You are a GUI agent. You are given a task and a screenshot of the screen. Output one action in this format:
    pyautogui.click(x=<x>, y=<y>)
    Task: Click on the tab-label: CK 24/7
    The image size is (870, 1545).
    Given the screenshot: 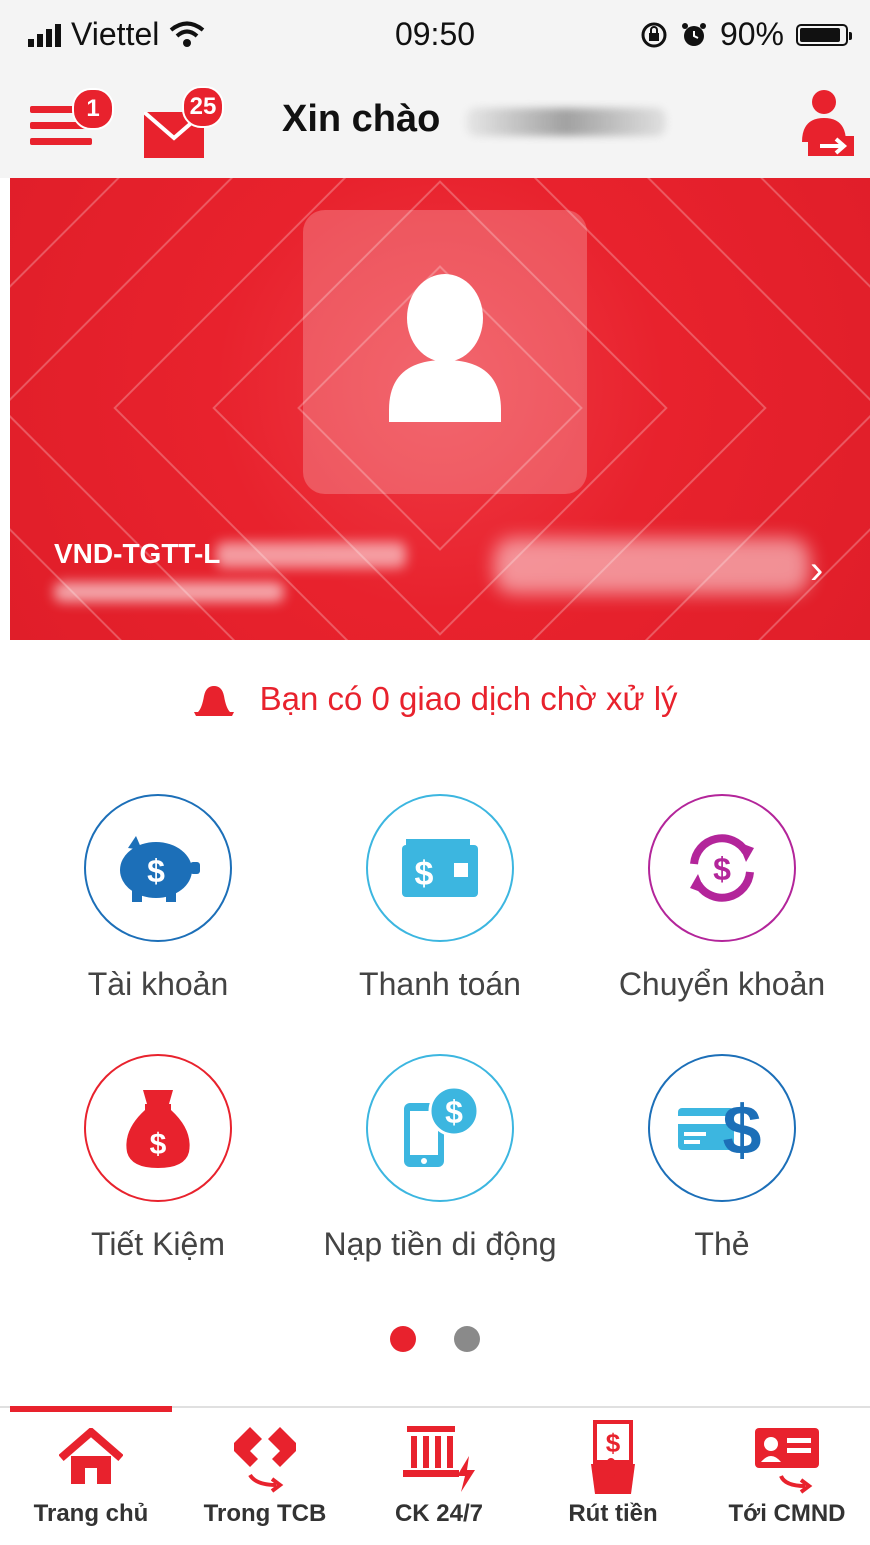 What is the action you would take?
    pyautogui.click(x=439, y=1513)
    